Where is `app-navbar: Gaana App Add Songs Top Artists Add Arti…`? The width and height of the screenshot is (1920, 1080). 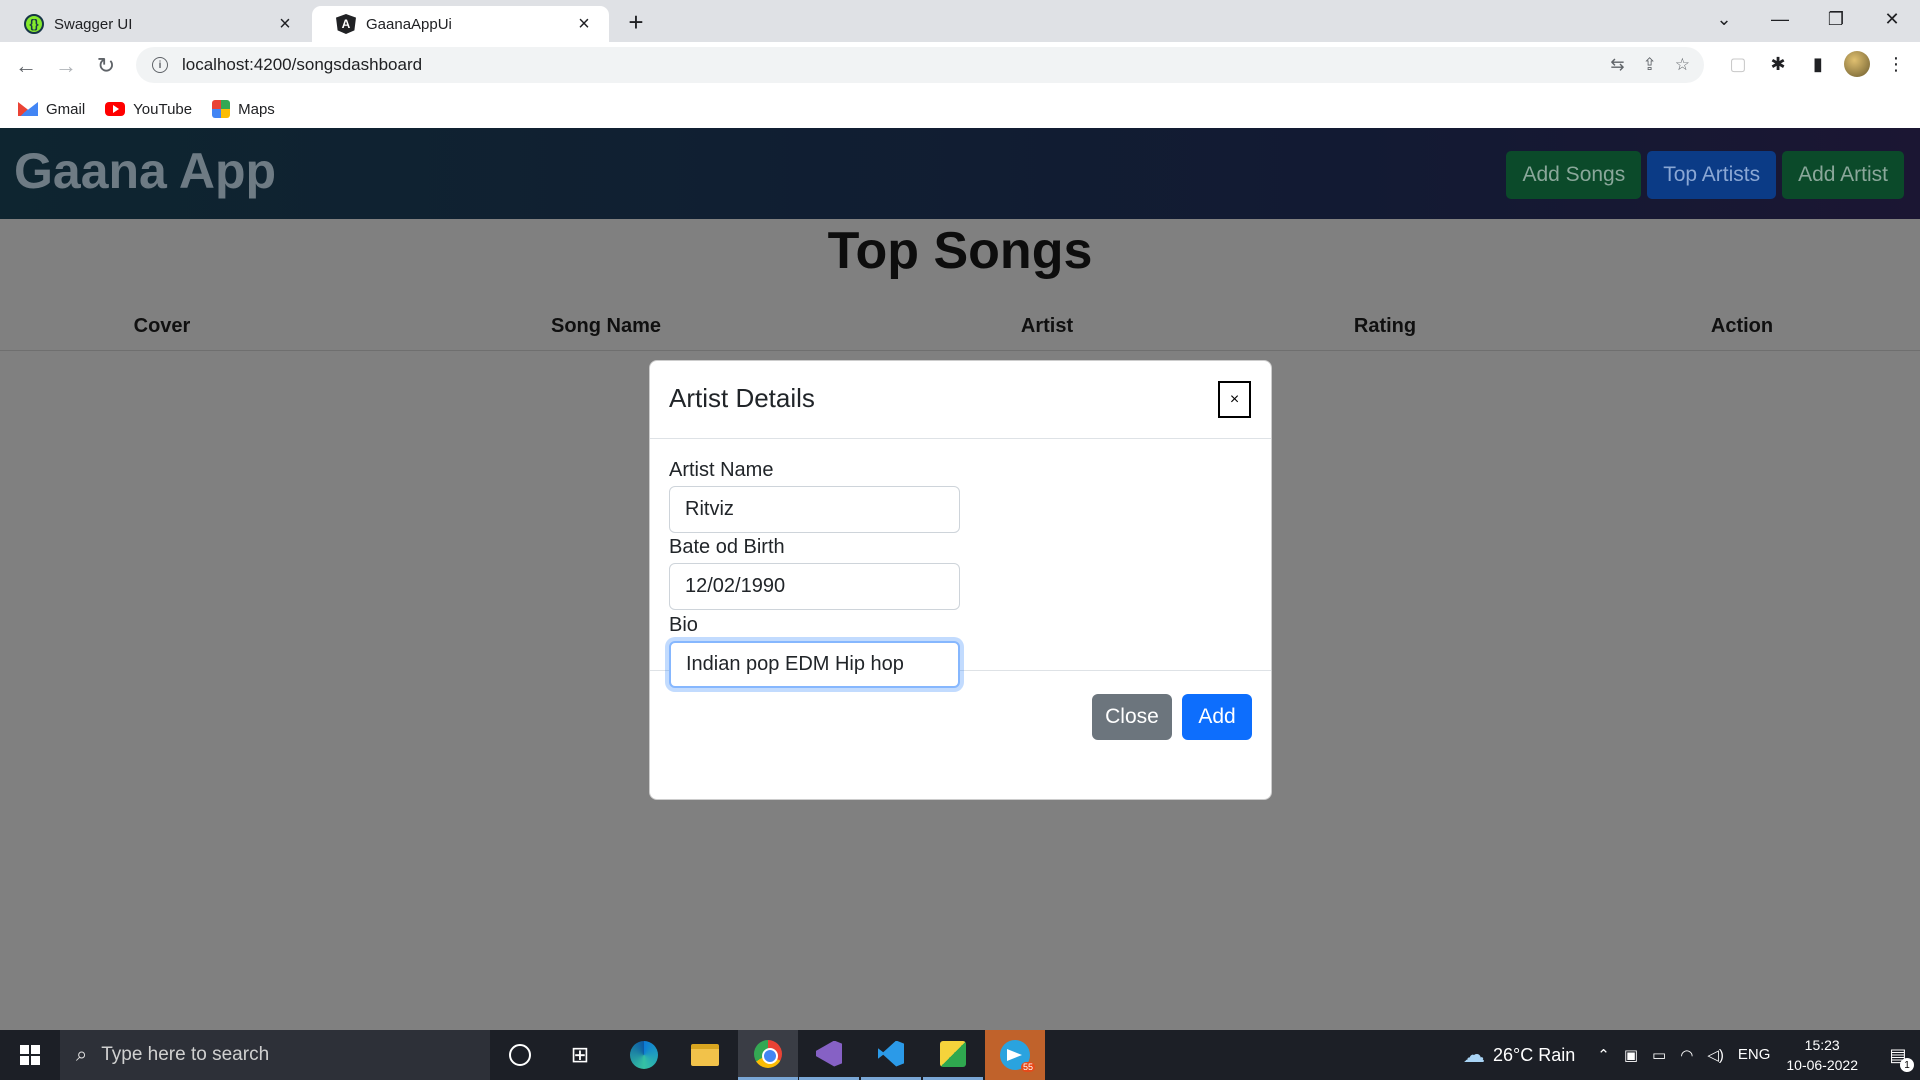 app-navbar: Gaana App Add Songs Top Artists Add Arti… is located at coordinates (960, 173).